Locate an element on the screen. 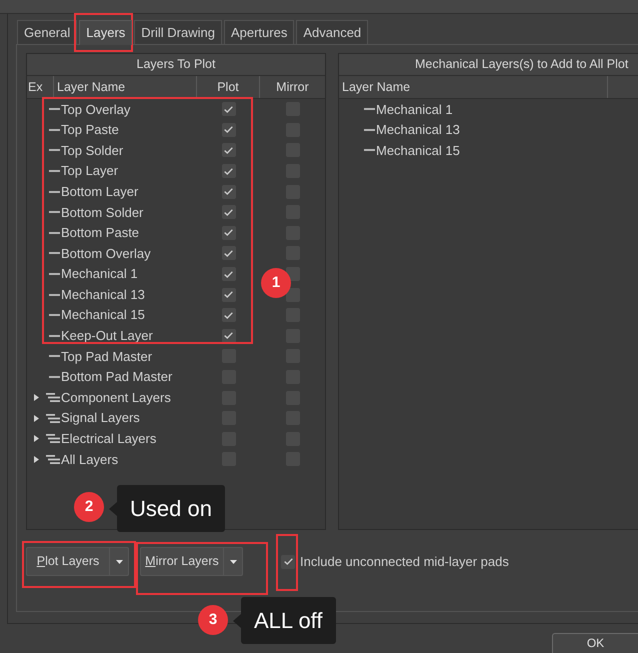 This screenshot has height=653, width=638. layer-name: Bottom Layer is located at coordinates (99, 192).